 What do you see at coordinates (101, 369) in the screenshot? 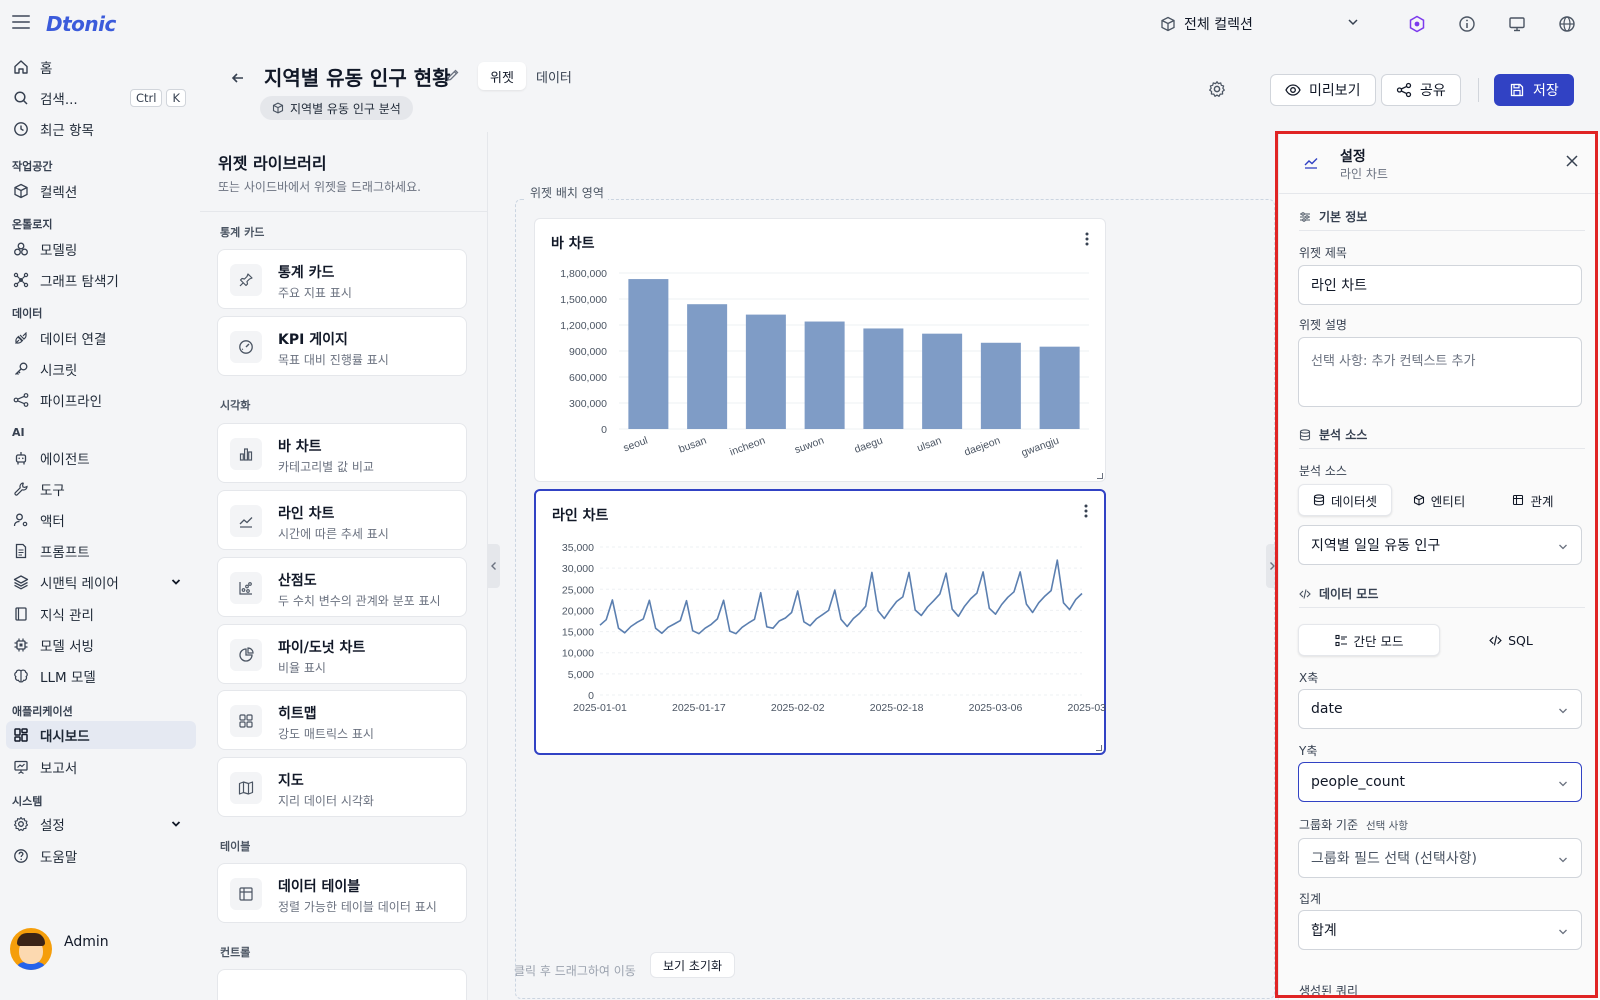
I see `sidebar-item-secrets: 시크릿` at bounding box center [101, 369].